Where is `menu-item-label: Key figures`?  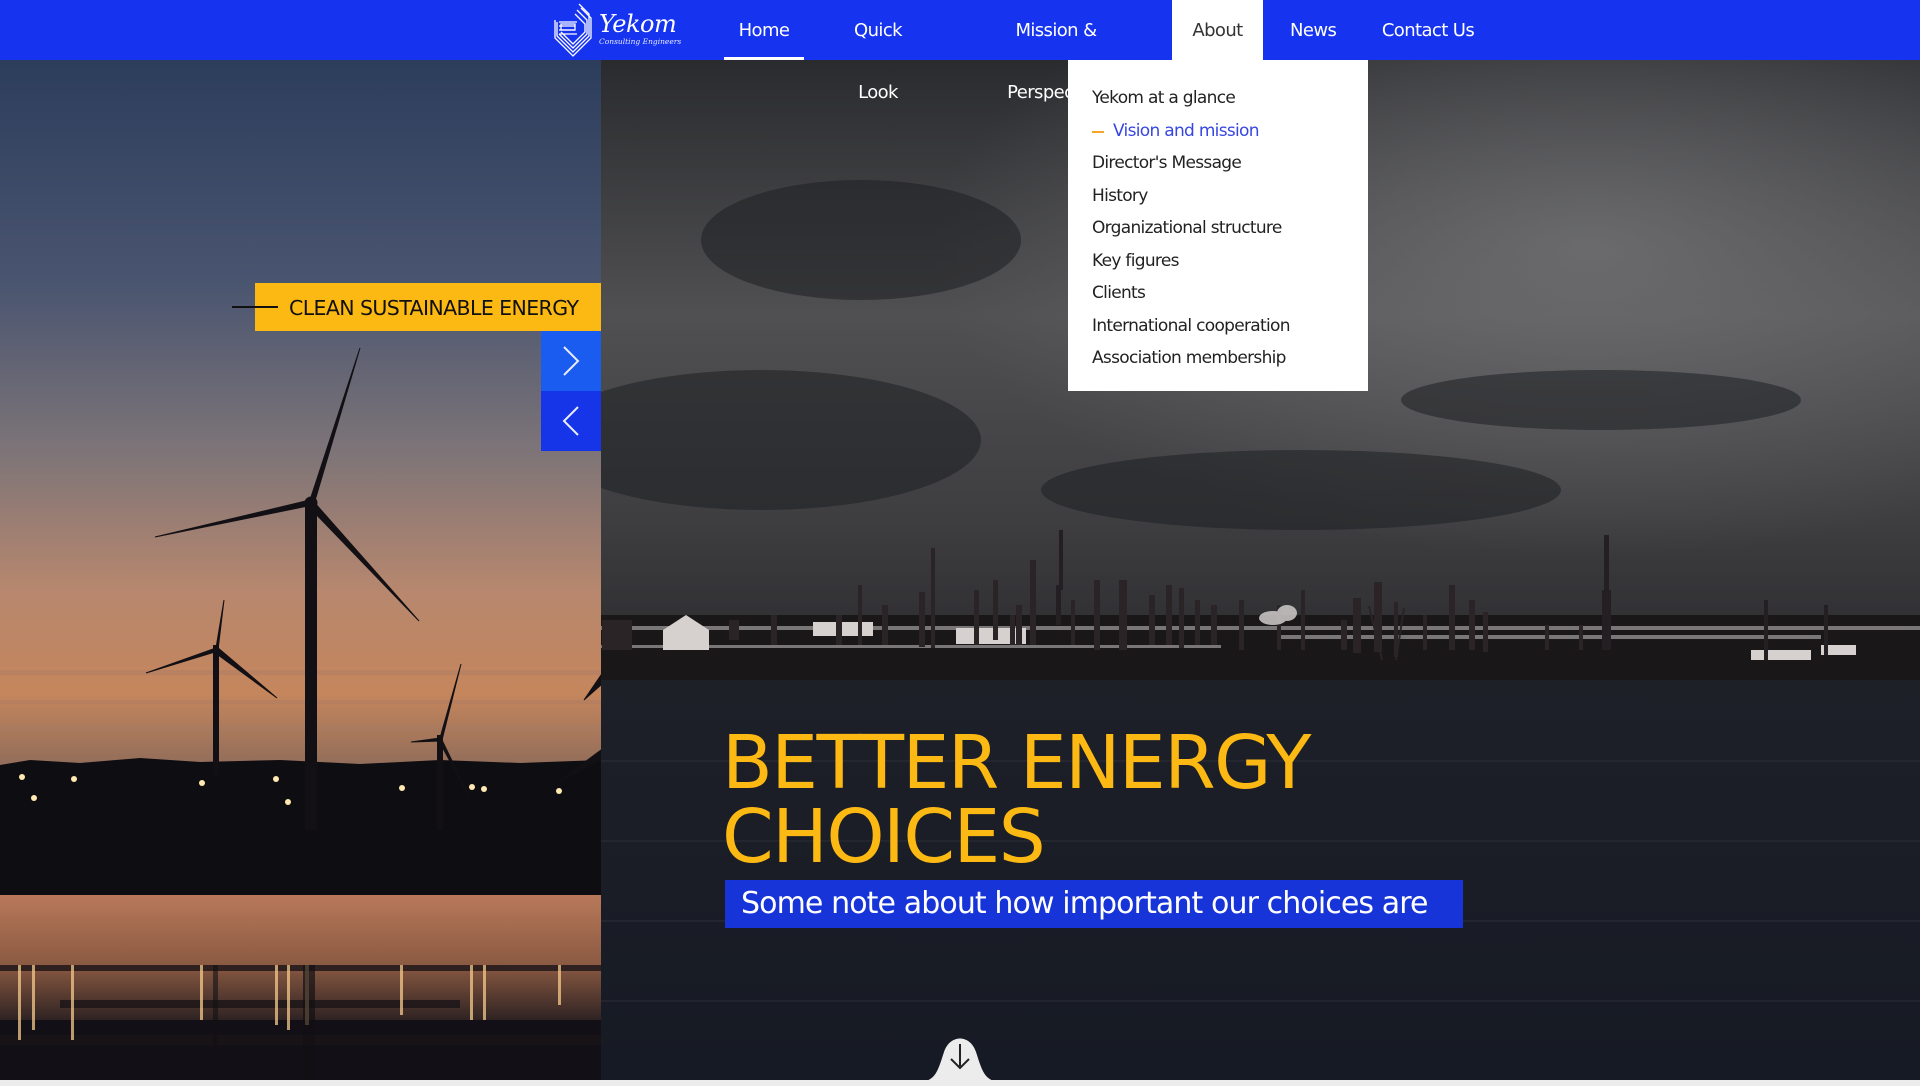 menu-item-label: Key figures is located at coordinates (1135, 260).